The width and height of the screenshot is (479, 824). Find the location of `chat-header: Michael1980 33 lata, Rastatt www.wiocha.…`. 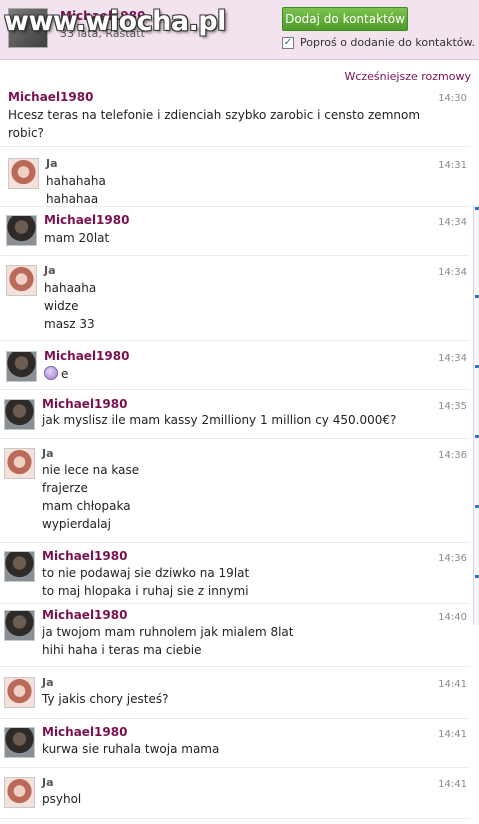

chat-header: Michael1980 33 lata, Rastatt www.wiocha.… is located at coordinates (239, 30).